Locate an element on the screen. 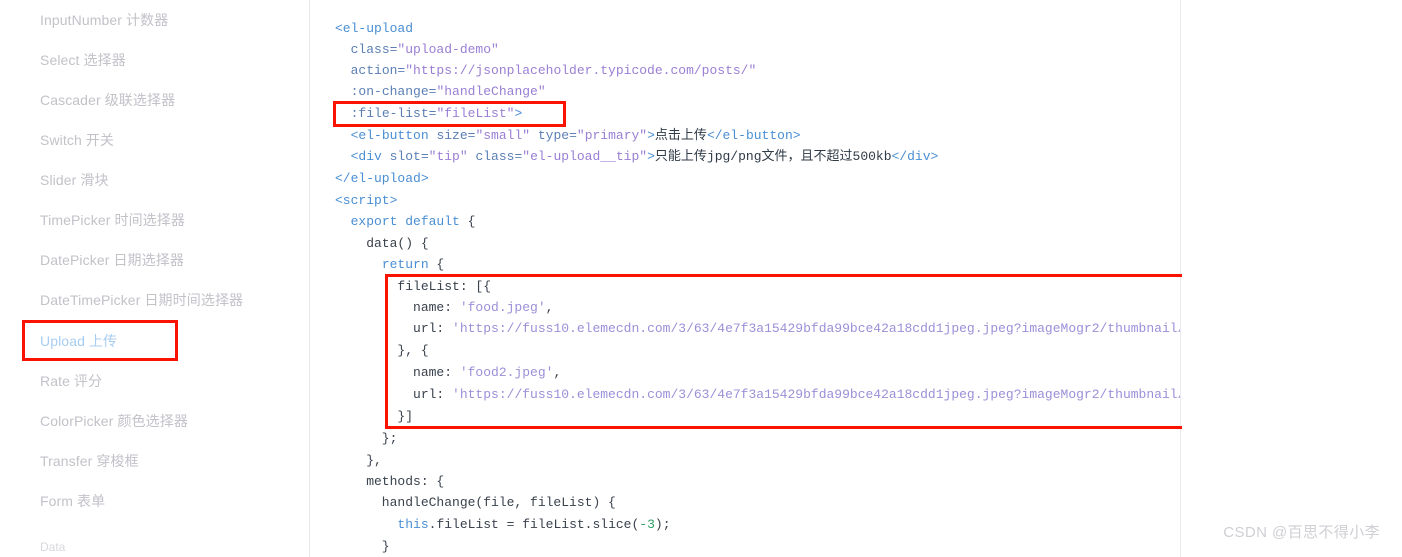 This screenshot has height=557, width=1402. code-line: data() { is located at coordinates (382, 243).